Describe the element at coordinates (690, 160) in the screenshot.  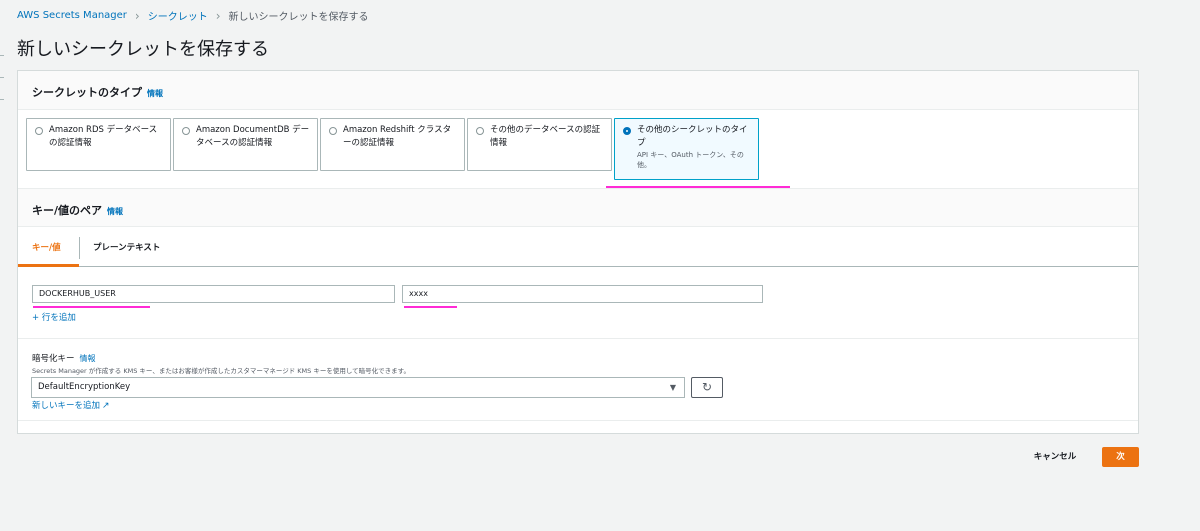
I see `option-description: API キー、OAuth トークン、その他。` at that location.